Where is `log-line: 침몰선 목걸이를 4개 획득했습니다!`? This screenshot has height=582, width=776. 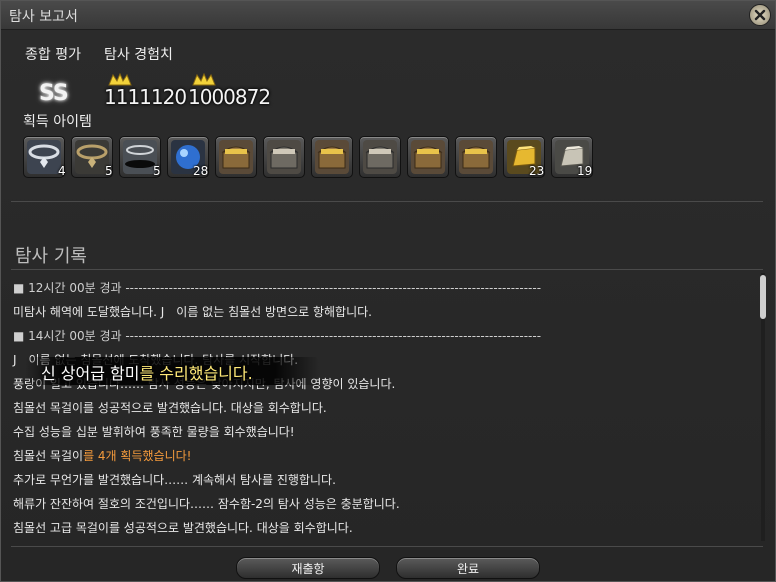
log-line: 침몰선 목걸이를 4개 획득했습니다! is located at coordinates (102, 455).